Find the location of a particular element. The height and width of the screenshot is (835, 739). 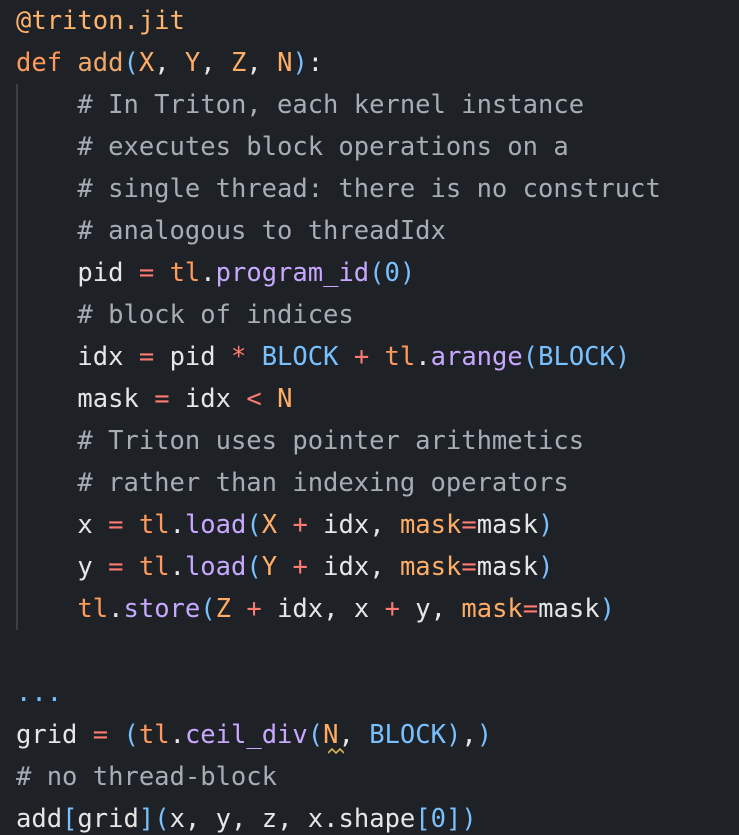

code-line: # In Triton, each kernel instance is located at coordinates (331, 105).